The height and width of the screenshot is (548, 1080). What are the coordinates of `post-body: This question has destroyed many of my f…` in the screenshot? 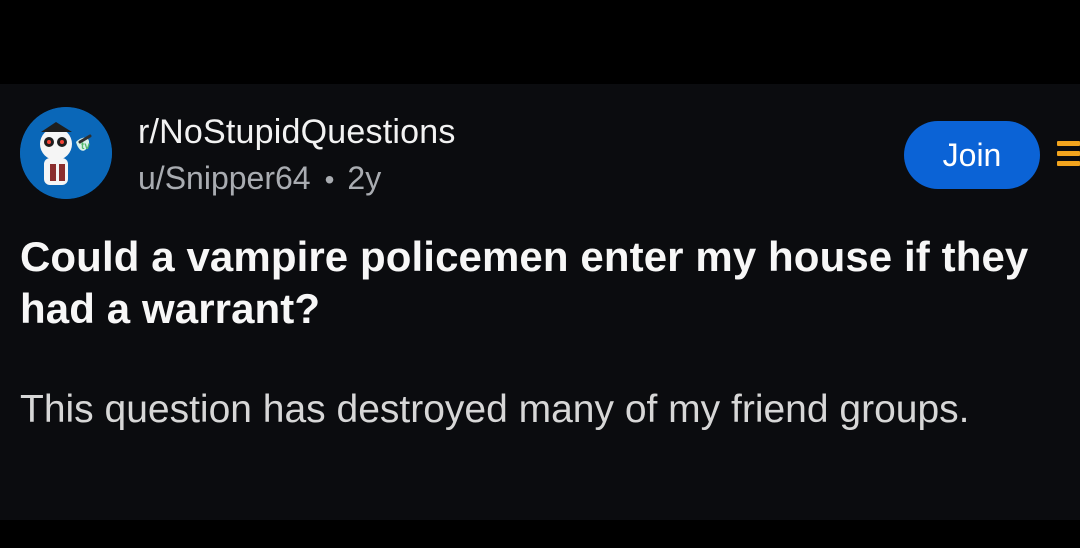 It's located at (495, 409).